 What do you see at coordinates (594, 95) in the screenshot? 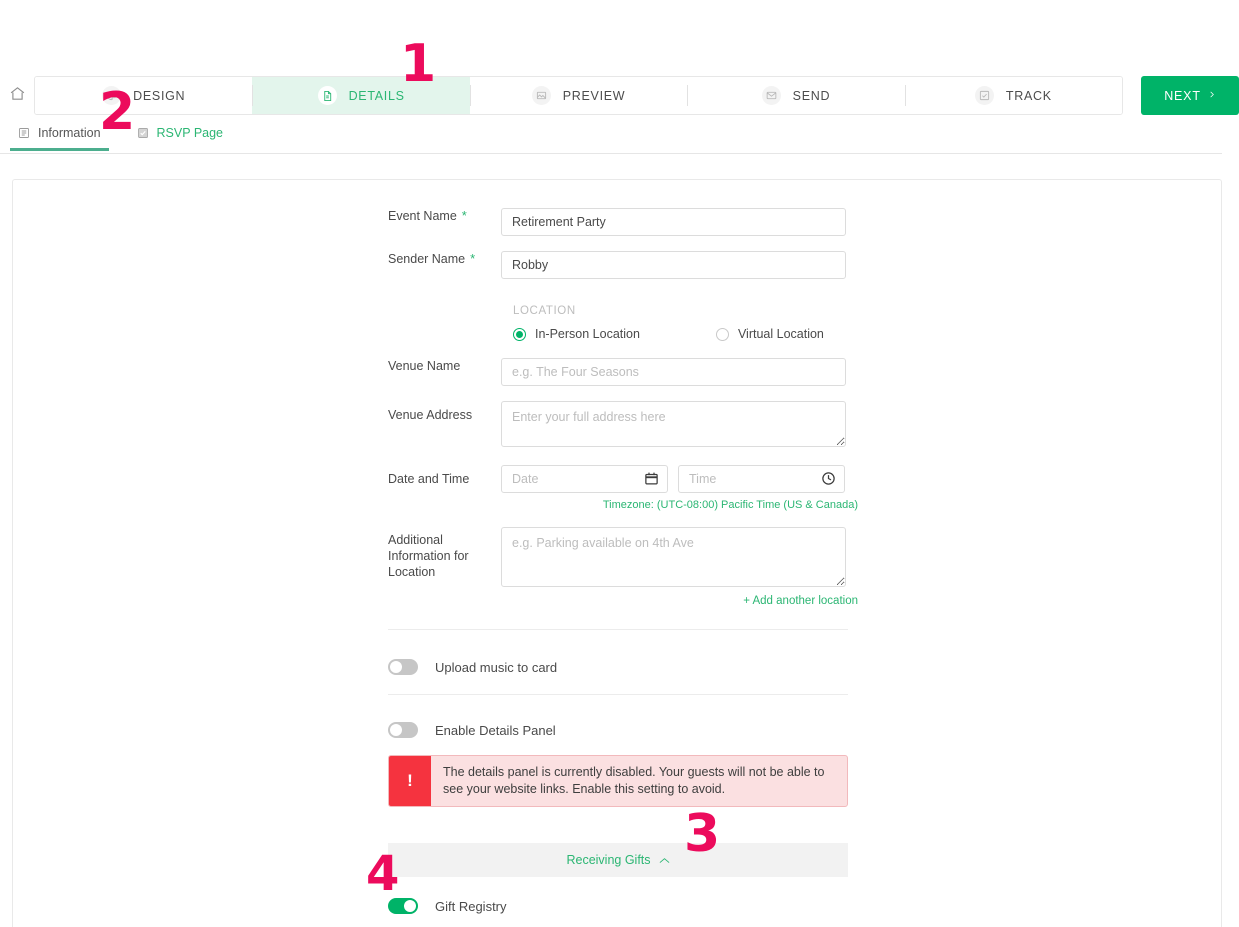
I see `step-tab-preview-label: PREVIEW` at bounding box center [594, 95].